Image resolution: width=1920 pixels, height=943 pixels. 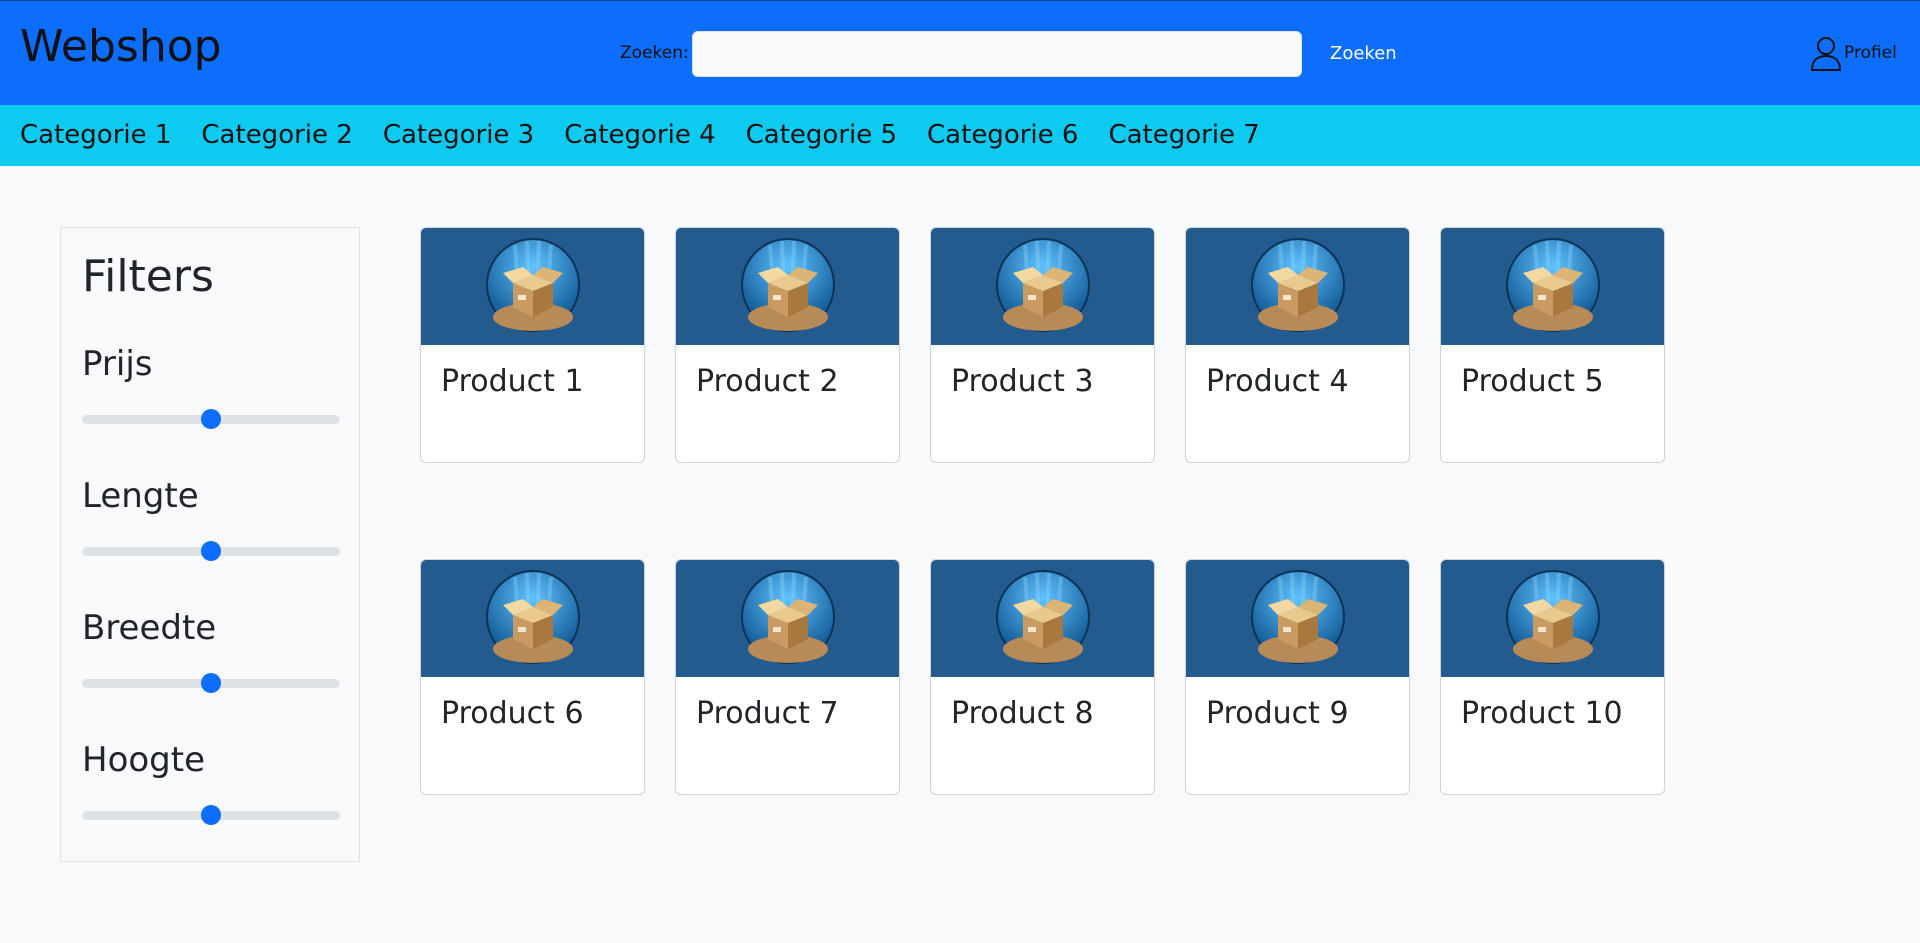 I want to click on product-title: Product 1, so click(x=512, y=382).